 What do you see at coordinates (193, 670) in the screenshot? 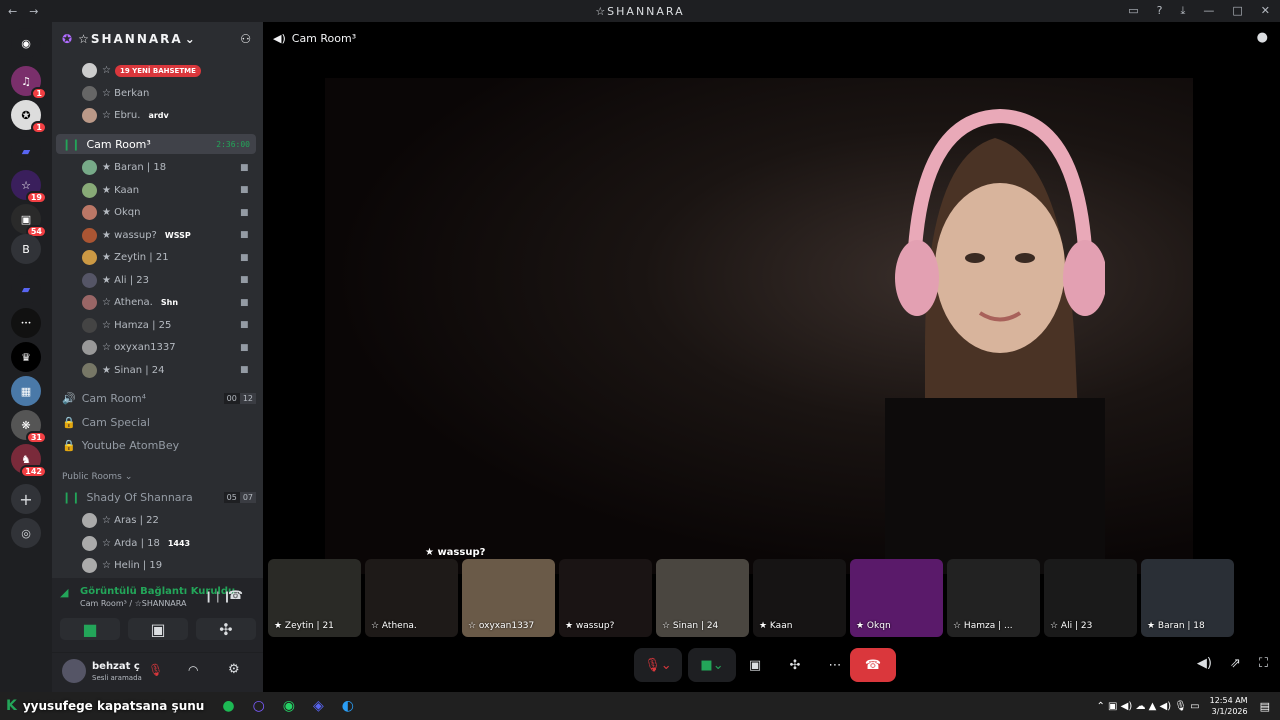
I see `headphones-icon: ◠` at bounding box center [193, 670].